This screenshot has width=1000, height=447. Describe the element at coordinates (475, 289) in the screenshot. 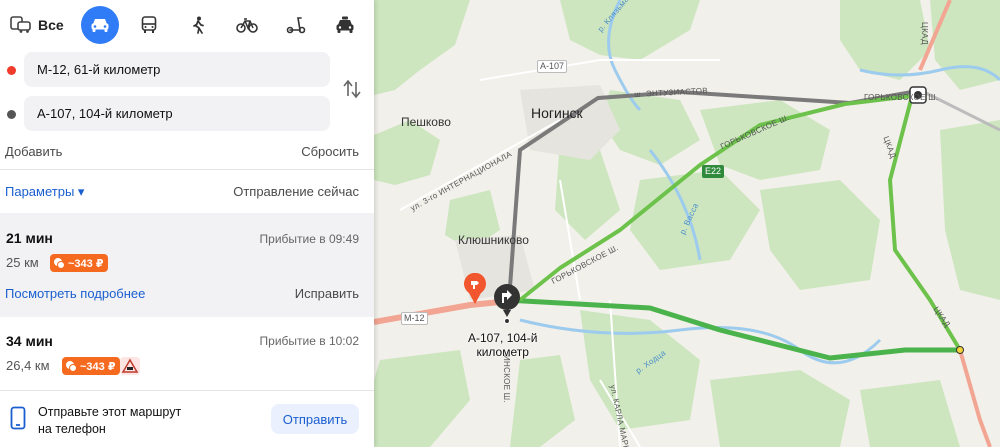

I see `start-pin-icon` at that location.